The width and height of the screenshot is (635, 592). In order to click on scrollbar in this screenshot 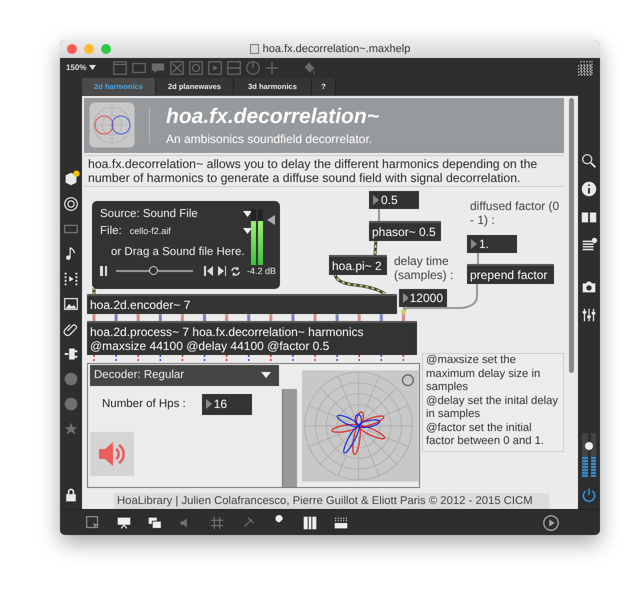, I will do `click(571, 235)`.